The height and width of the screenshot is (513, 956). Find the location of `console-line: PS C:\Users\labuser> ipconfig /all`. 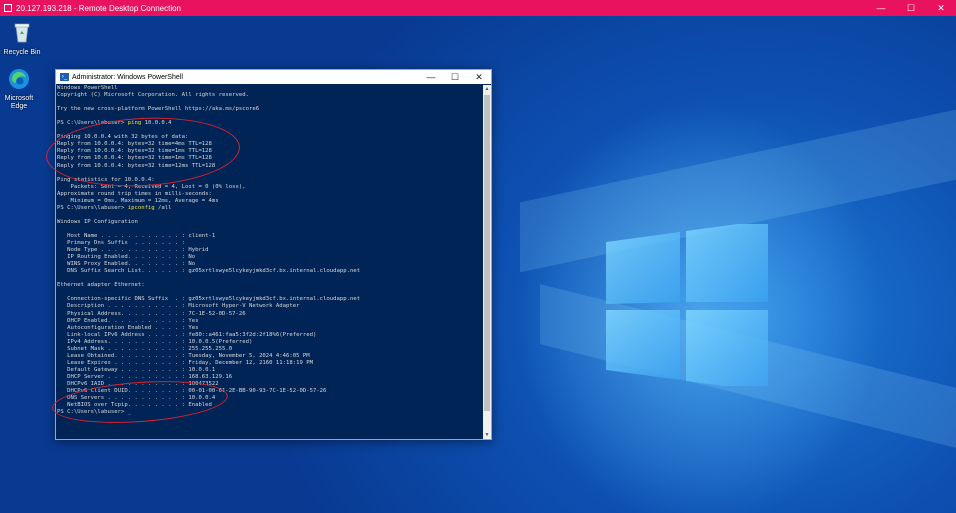

console-line: PS C:\Users\labuser> ipconfig /all is located at coordinates (270, 208).